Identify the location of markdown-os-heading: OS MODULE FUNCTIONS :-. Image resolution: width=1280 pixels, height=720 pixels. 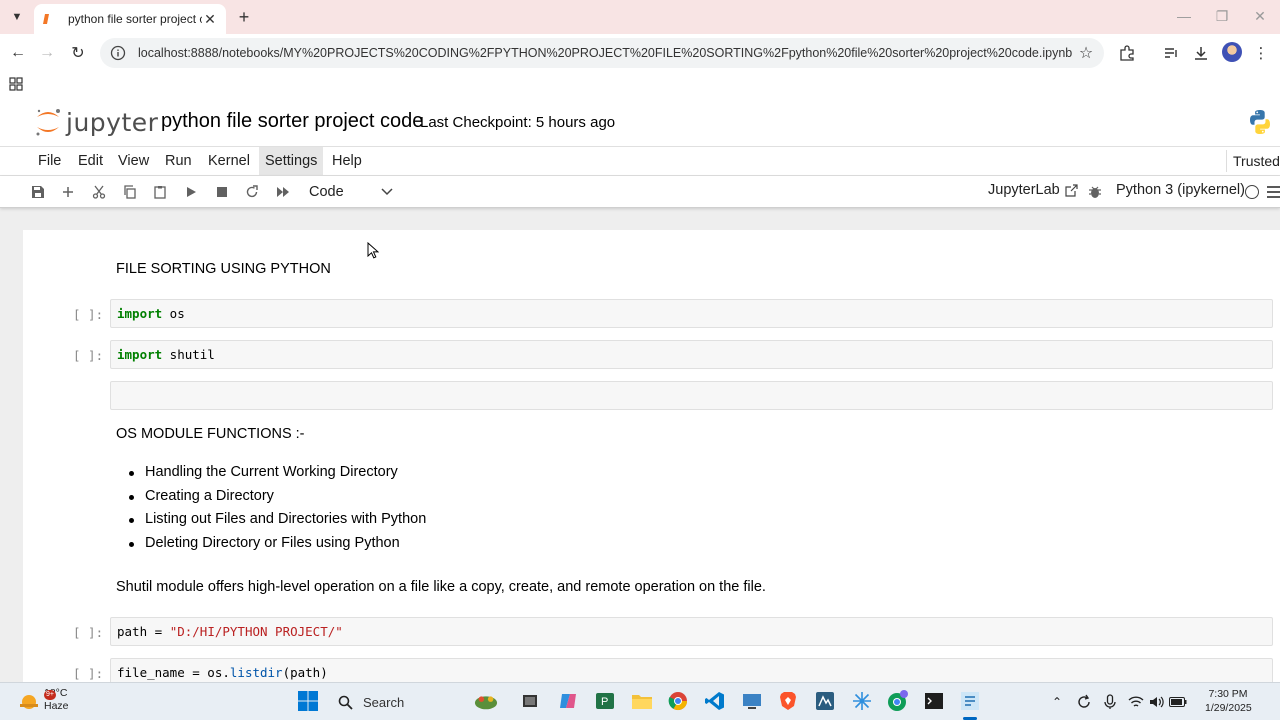
(210, 434).